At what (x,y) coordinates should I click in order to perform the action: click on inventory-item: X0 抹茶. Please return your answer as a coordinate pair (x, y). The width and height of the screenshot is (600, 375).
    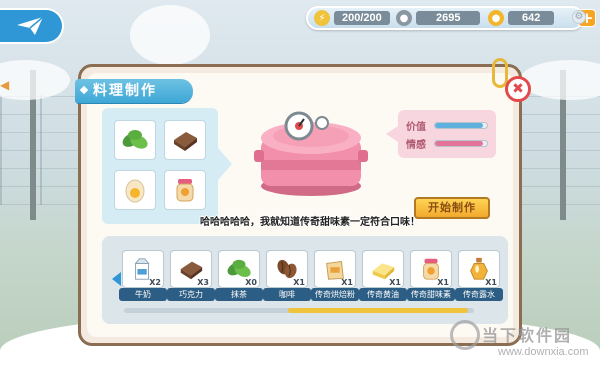
    Looking at the image, I should click on (239, 275).